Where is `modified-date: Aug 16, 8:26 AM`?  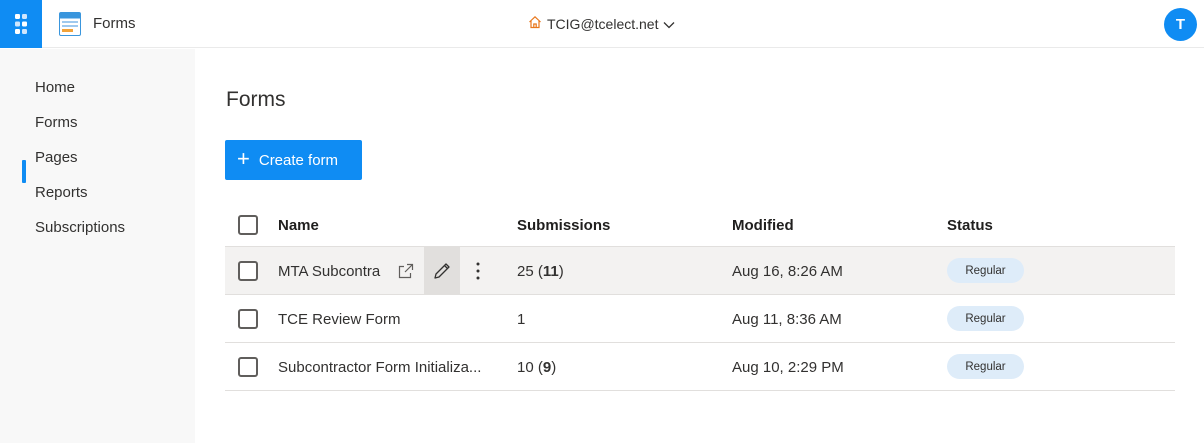 modified-date: Aug 16, 8:26 AM is located at coordinates (787, 271).